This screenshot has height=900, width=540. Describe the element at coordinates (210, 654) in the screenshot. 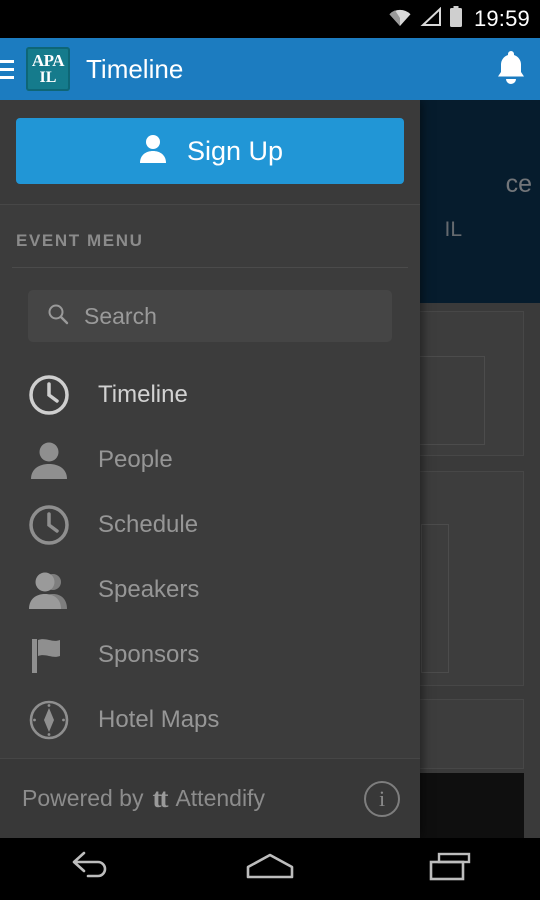

I see `menu-item-sponsors: Sponsors` at that location.